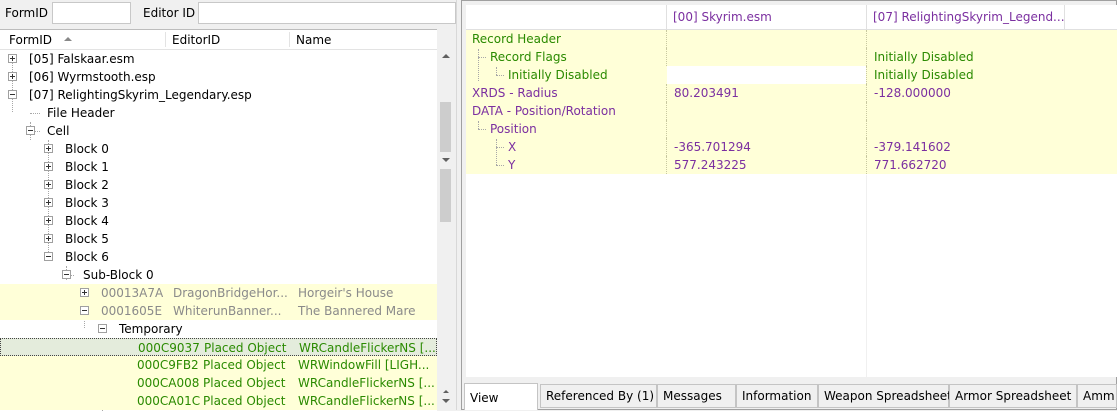  I want to click on tab-view: View, so click(501, 396).